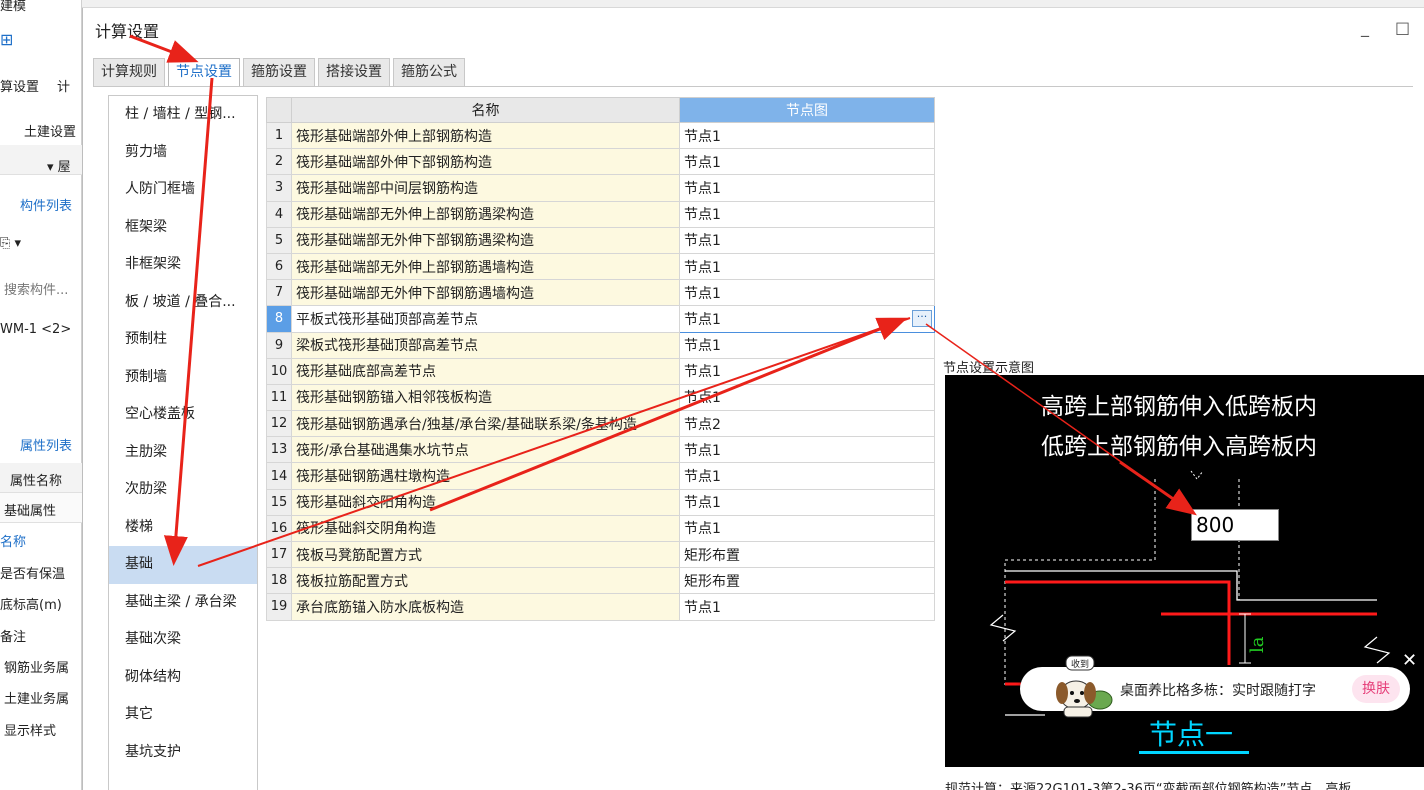 Image resolution: width=1424 pixels, height=790 pixels. Describe the element at coordinates (183, 753) in the screenshot. I see `category-item: 基坑支护` at that location.